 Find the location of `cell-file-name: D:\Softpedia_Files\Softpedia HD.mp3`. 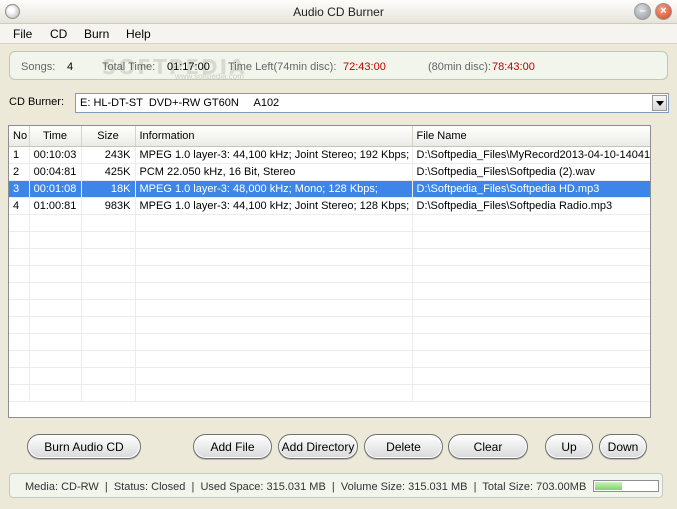

cell-file-name: D:\Softpedia_Files\Softpedia HD.mp3 is located at coordinates (531, 189).